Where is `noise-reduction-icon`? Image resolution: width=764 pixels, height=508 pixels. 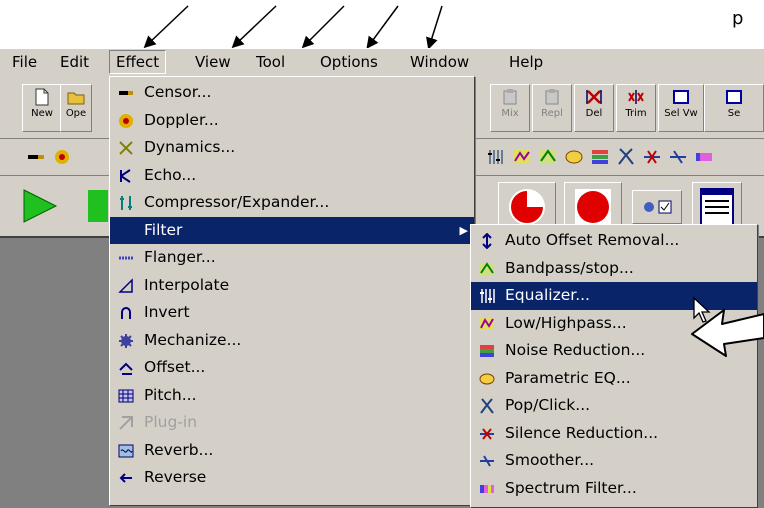 noise-reduction-icon is located at coordinates (600, 157).